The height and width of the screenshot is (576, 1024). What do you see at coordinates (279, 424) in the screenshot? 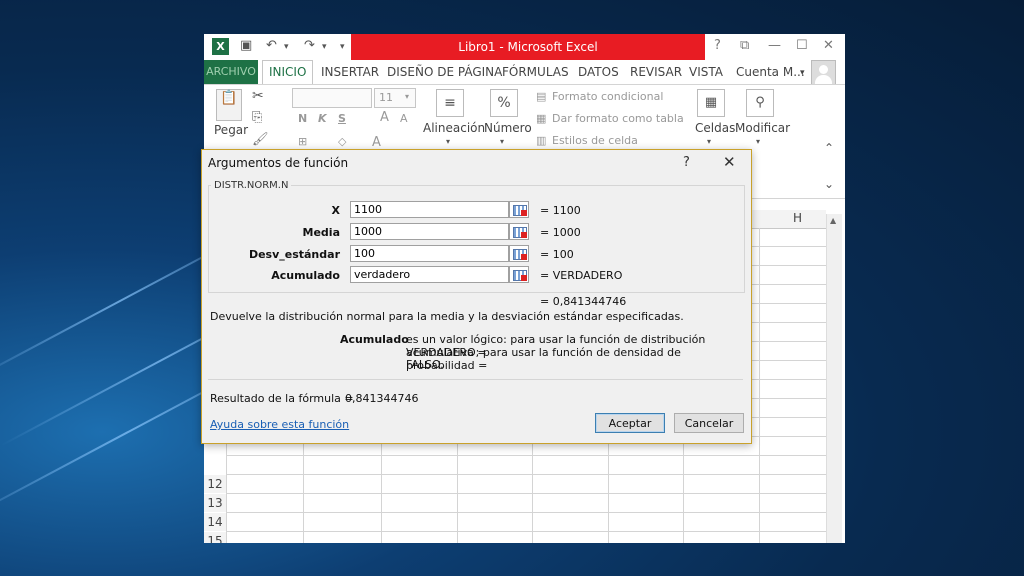
I see `help-link: Ayuda sobre esta función` at bounding box center [279, 424].